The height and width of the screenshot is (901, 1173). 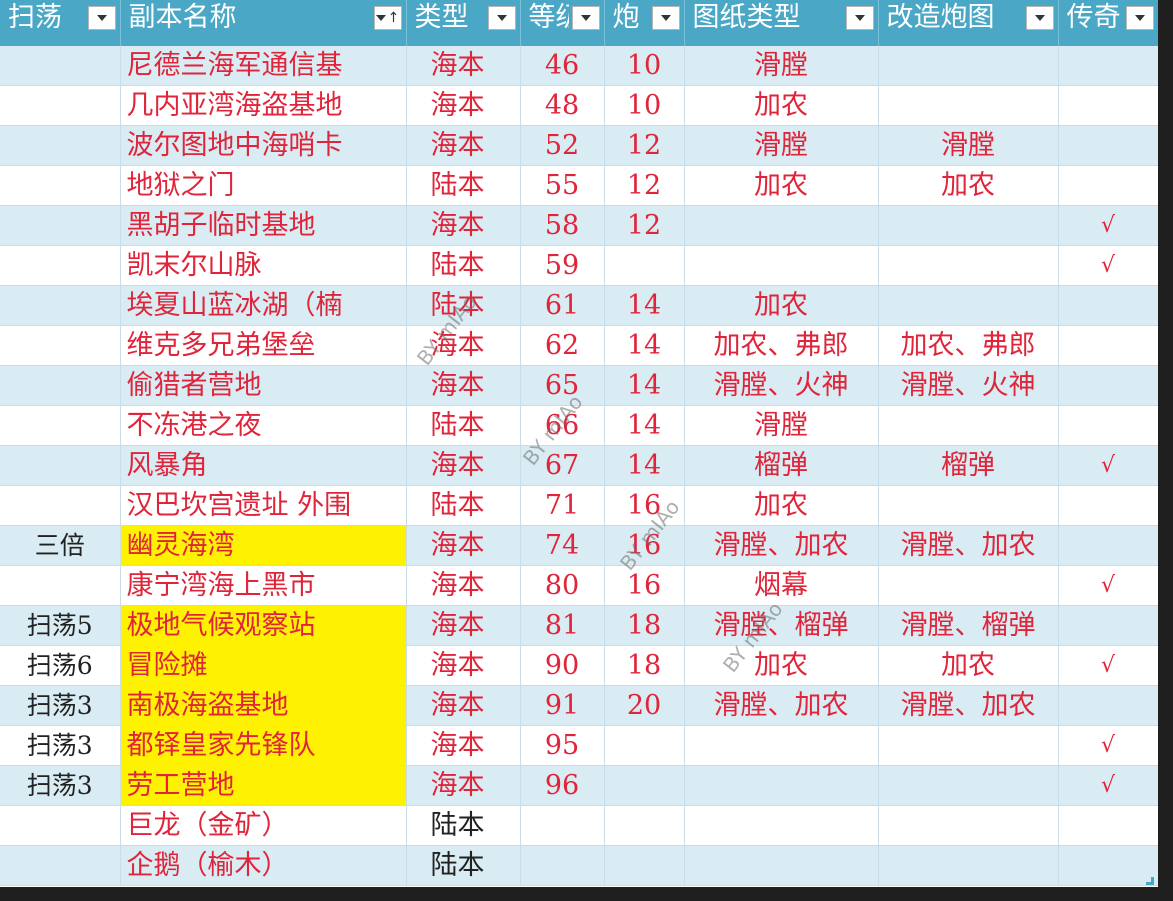 I want to click on gun-cell: 16, so click(x=644, y=505).